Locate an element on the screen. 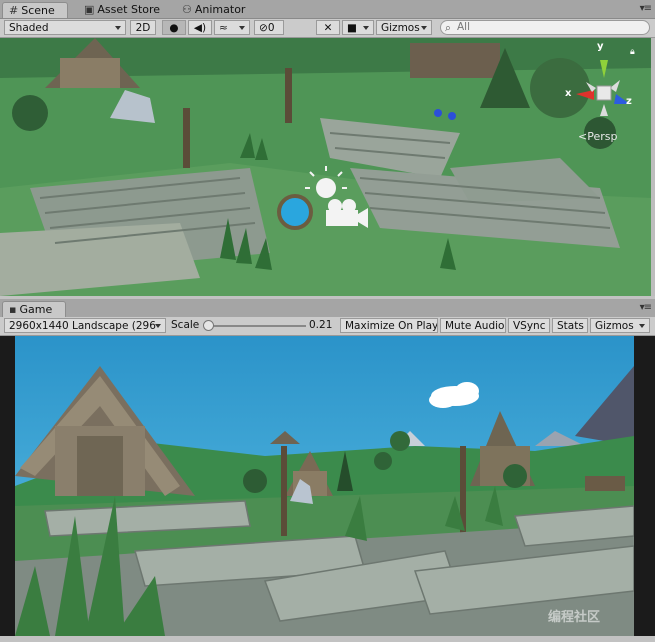  2d-mode-toggle: 2D is located at coordinates (143, 27).